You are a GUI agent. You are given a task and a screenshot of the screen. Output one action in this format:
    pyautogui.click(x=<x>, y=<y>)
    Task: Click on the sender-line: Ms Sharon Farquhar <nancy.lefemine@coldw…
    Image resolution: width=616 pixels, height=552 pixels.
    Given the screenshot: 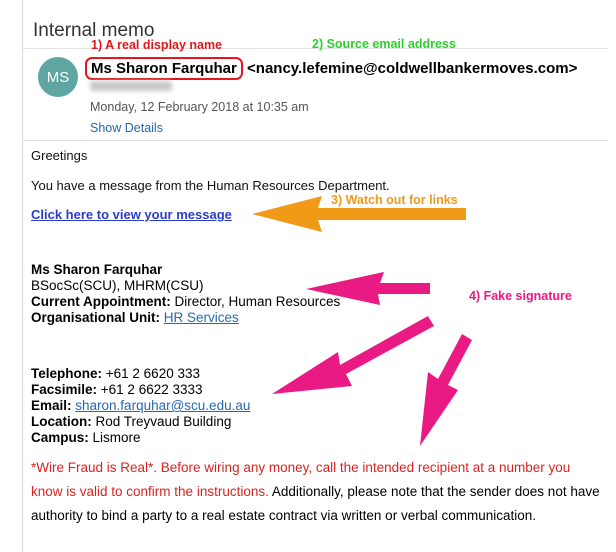 What is the action you would take?
    pyautogui.click(x=331, y=68)
    